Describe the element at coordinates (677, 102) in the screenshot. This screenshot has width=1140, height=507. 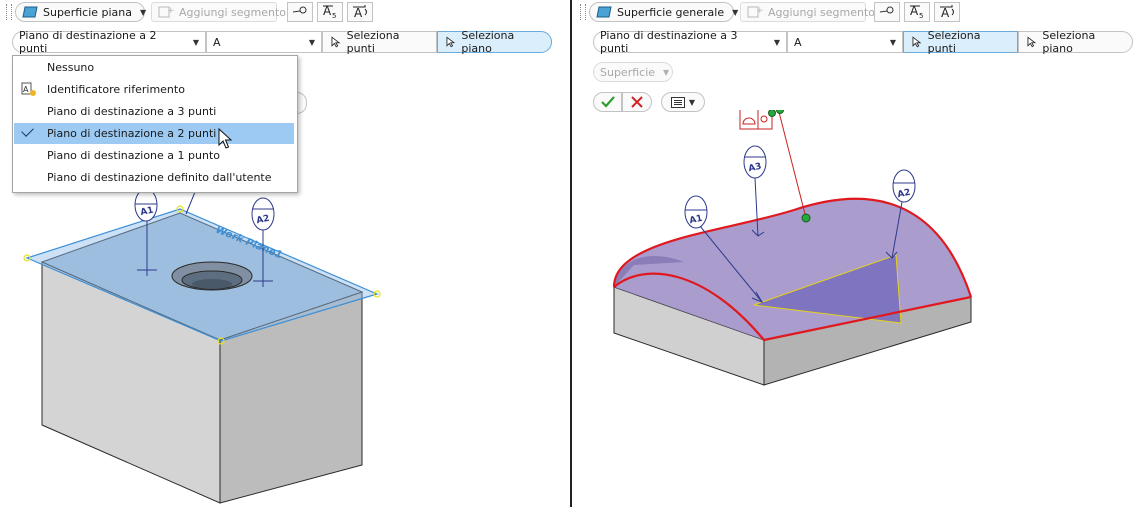
I see `list-icon` at that location.